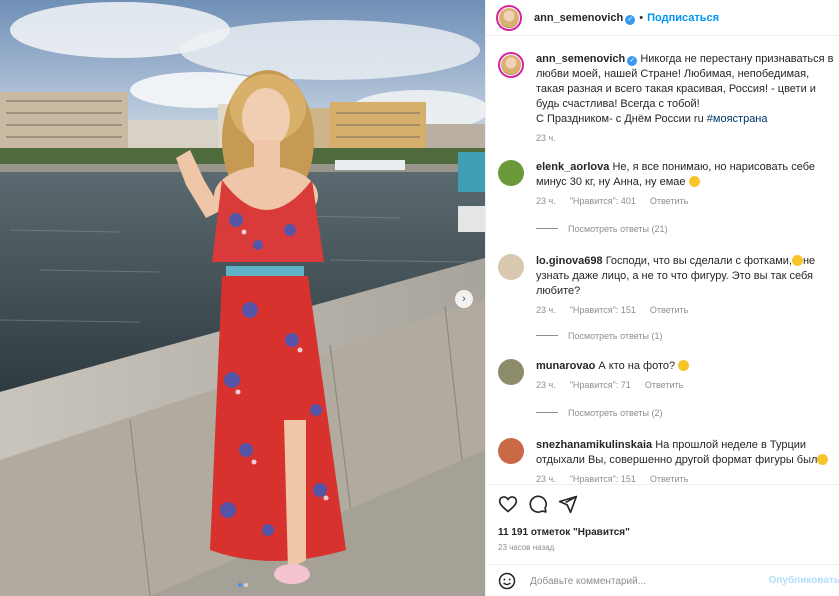 Image resolution: width=839 pixels, height=596 pixels. I want to click on likes-count: 11 191 отметок "Нравится", so click(564, 532).